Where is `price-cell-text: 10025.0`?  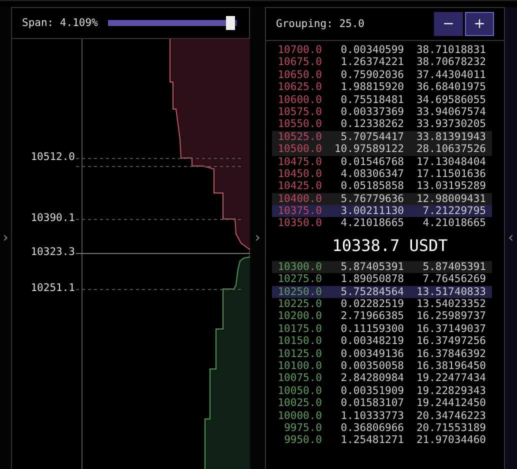 price-cell-text: 10025.0 is located at coordinates (299, 403).